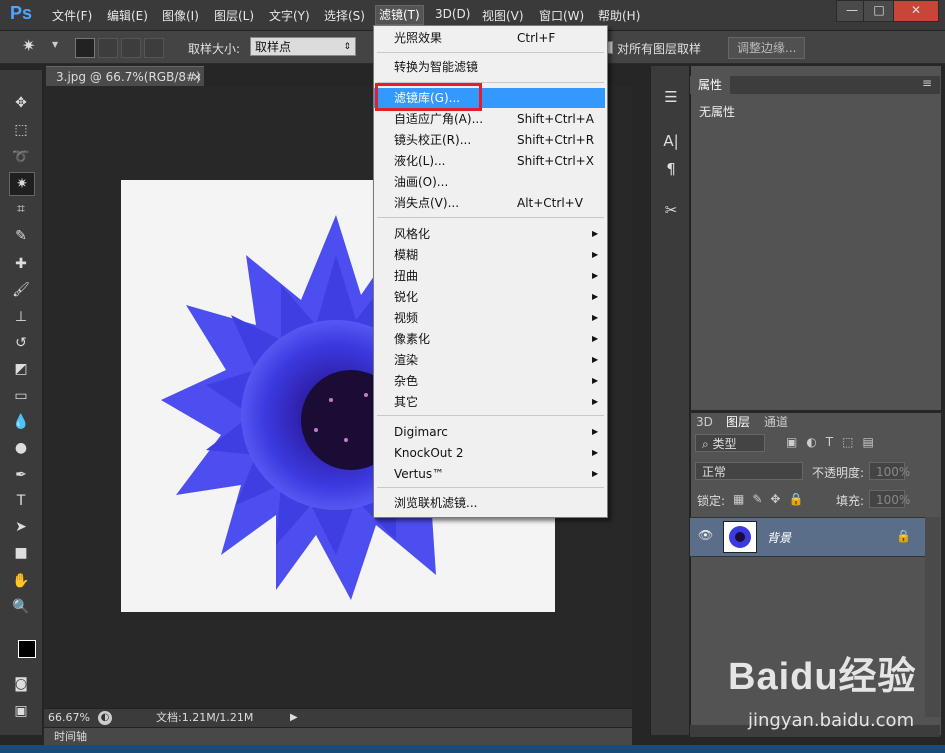 This screenshot has width=945, height=753. What do you see at coordinates (772, 499) in the screenshot?
I see `lock-icons: ▦✎✥🔒` at bounding box center [772, 499].